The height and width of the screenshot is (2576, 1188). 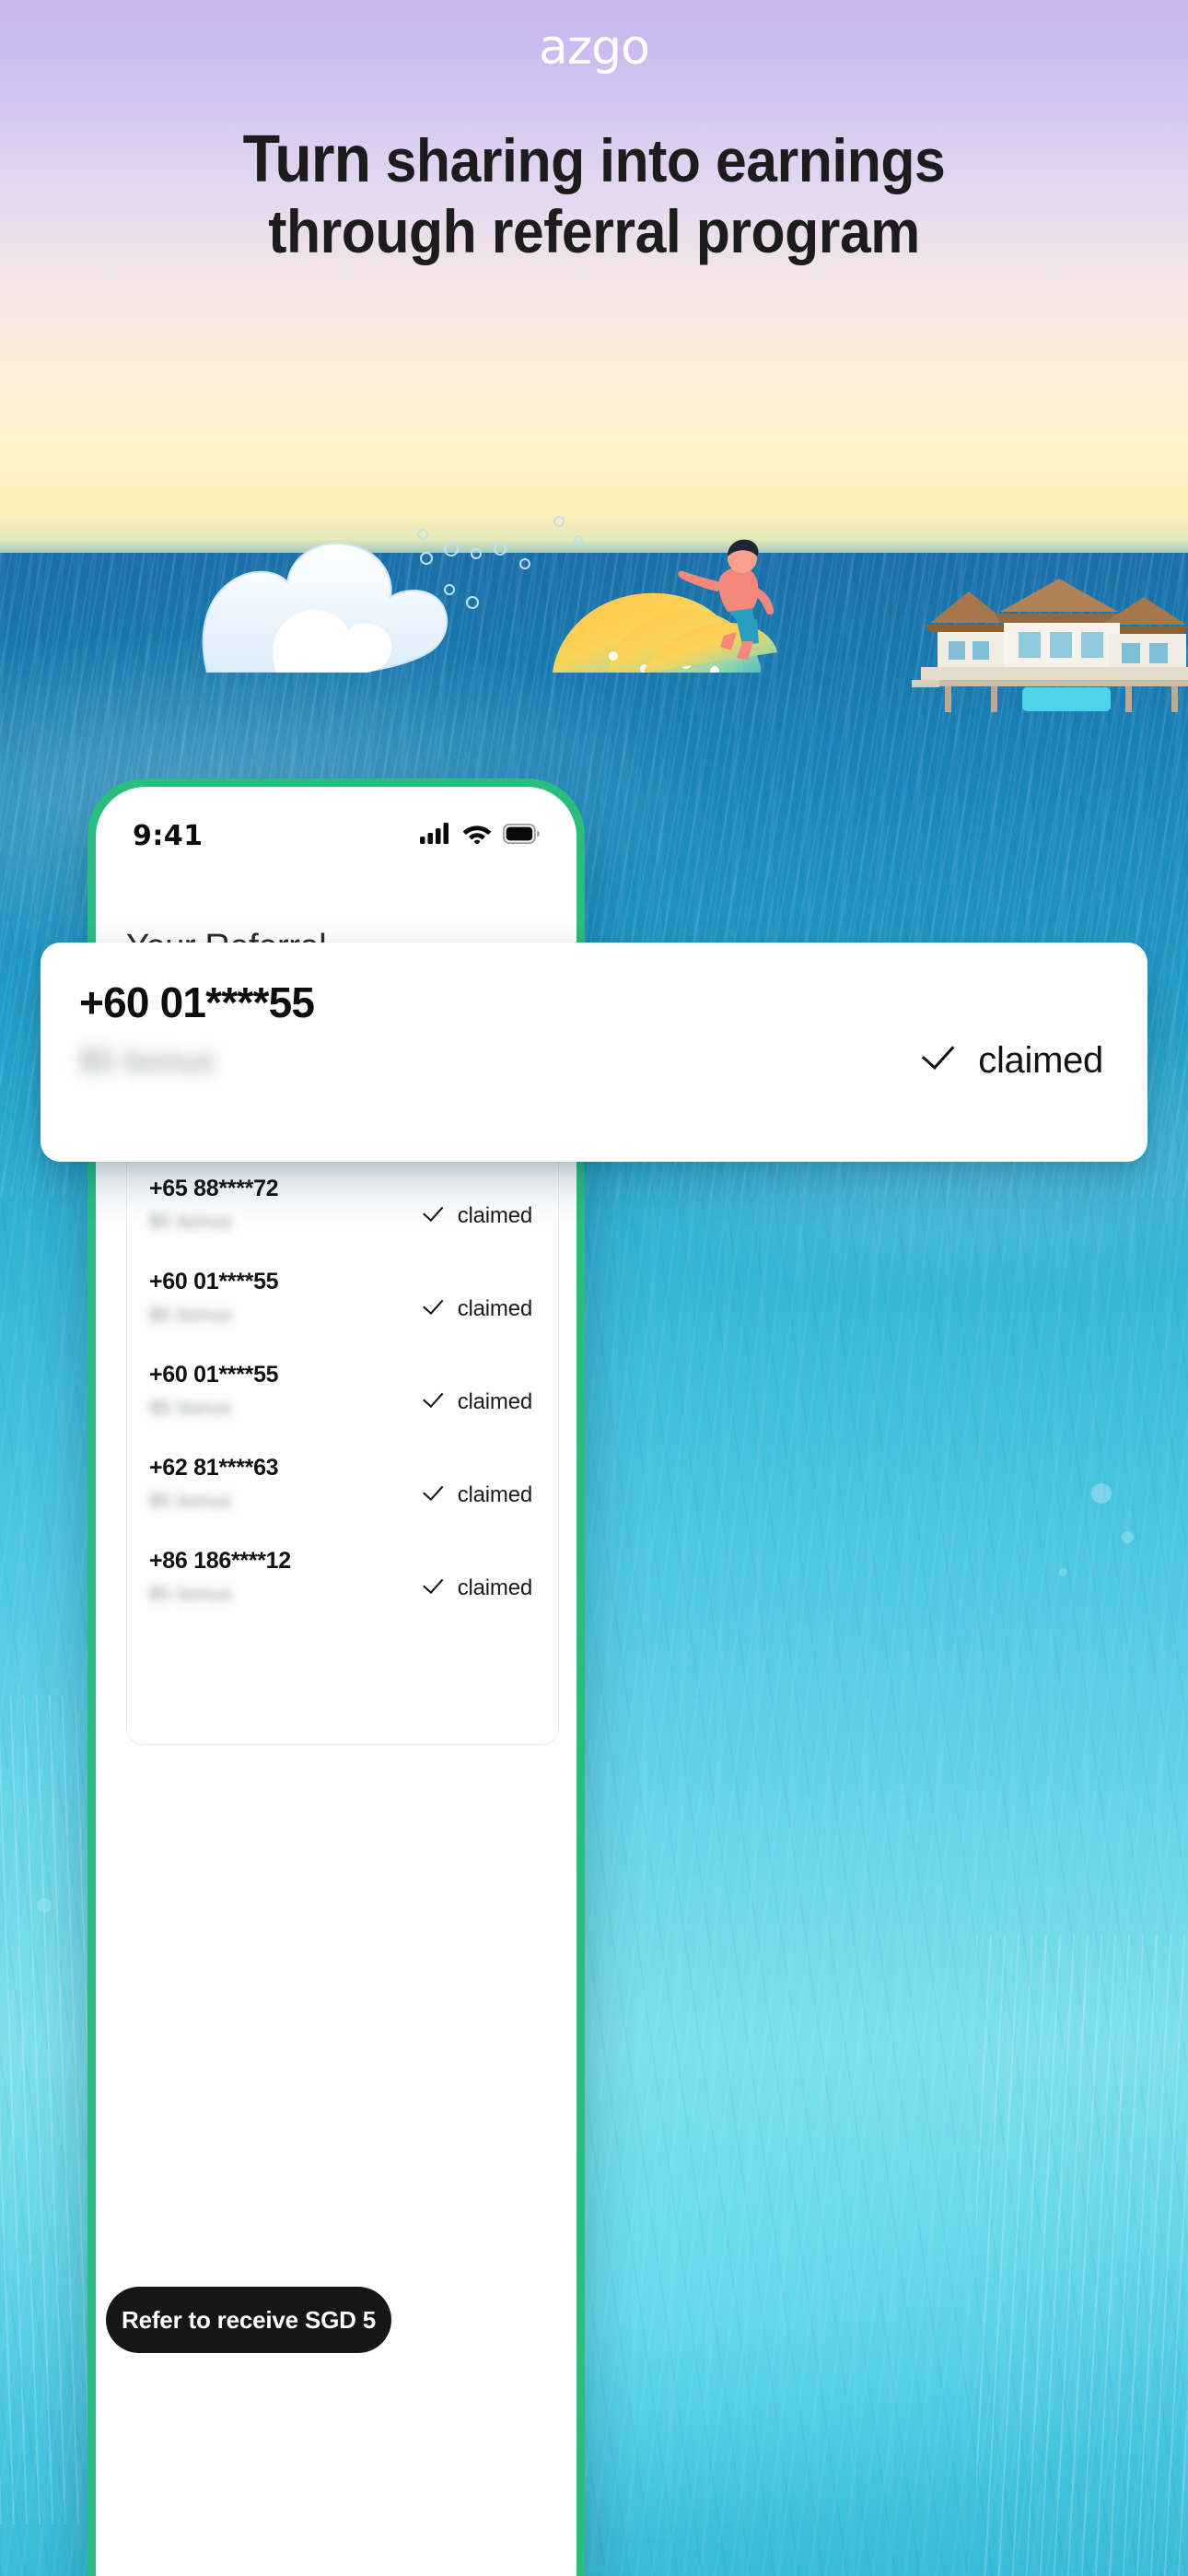 I want to click on cellular-signal-icon, so click(x=435, y=836).